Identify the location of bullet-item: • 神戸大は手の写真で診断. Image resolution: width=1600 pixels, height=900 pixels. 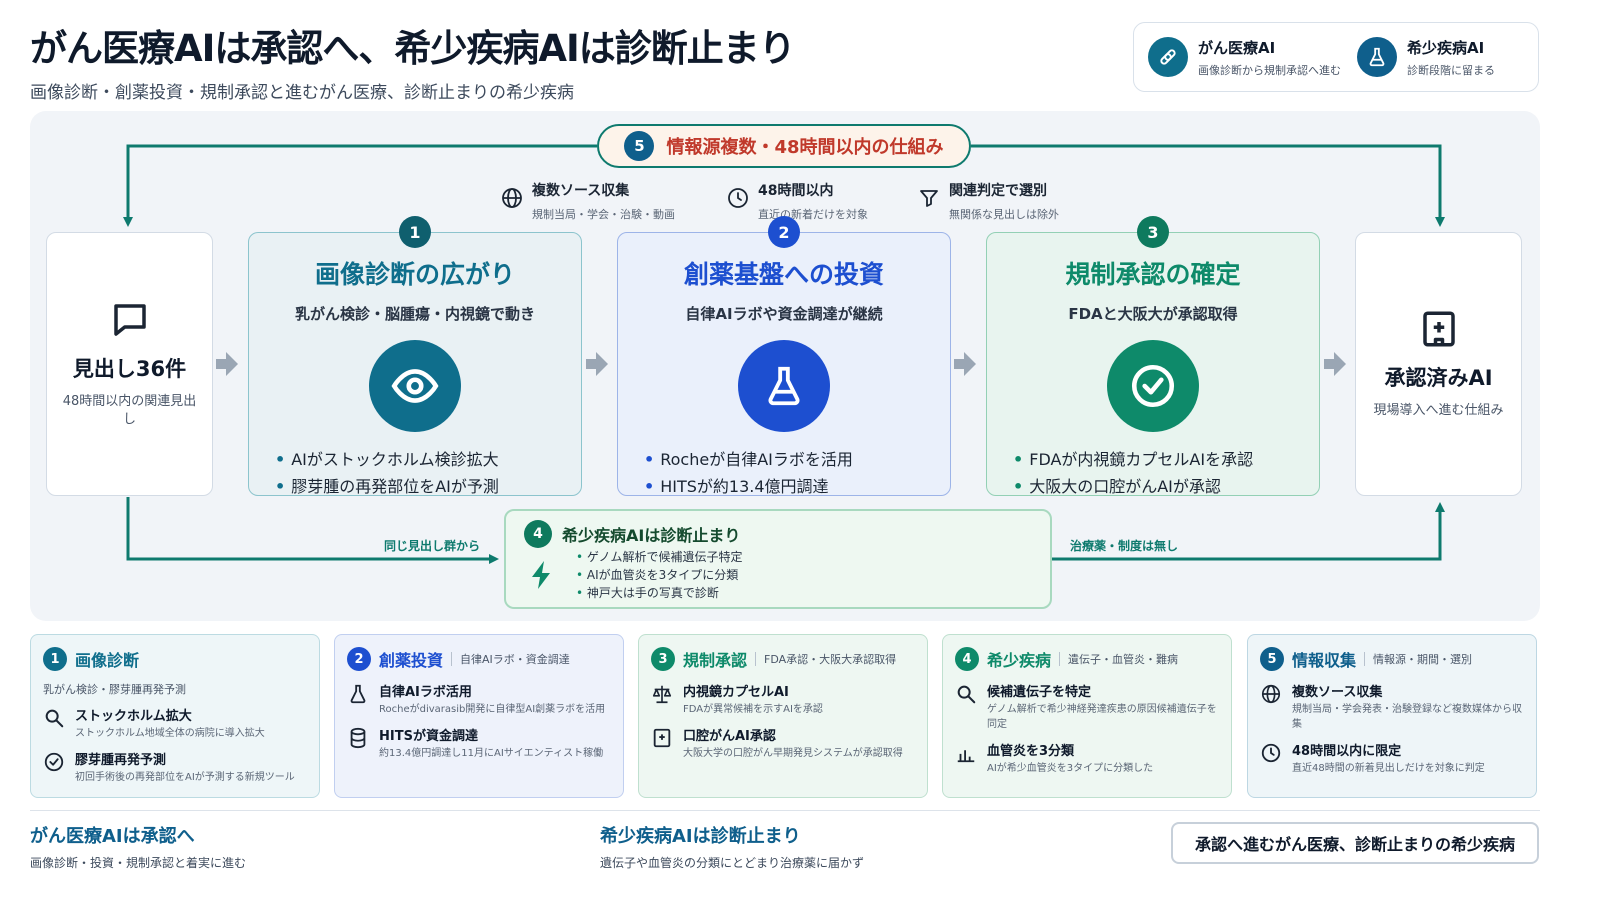
(647, 593).